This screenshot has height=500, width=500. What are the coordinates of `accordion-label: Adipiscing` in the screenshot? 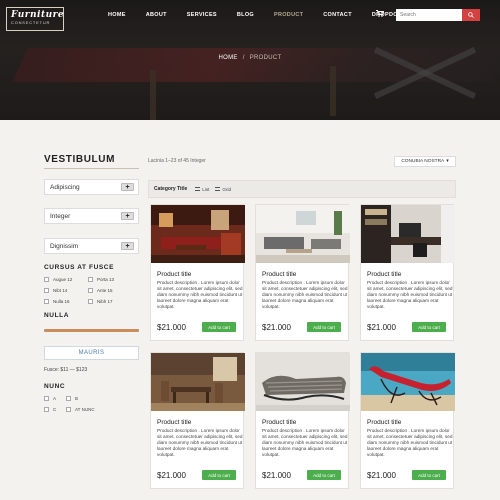 It's located at (65, 187).